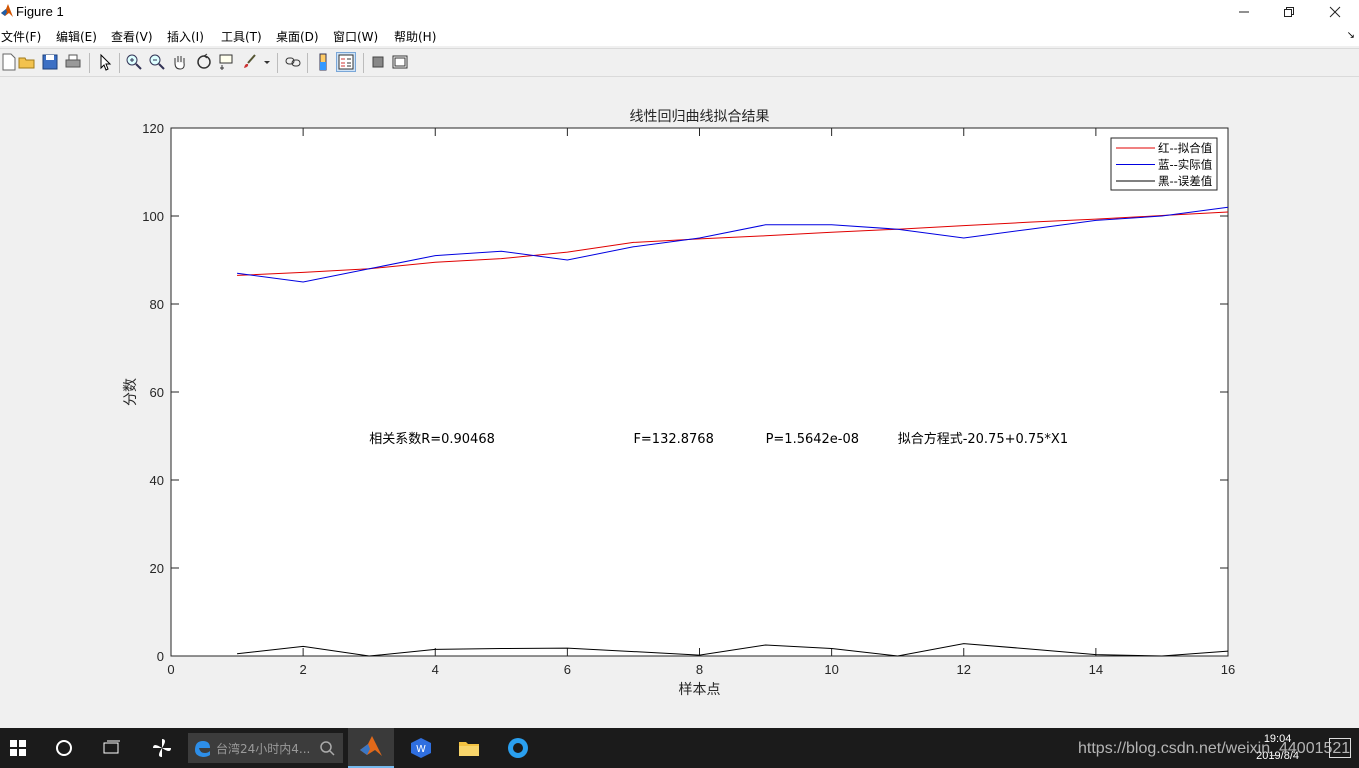 The image size is (1359, 768). Describe the element at coordinates (679, 12) in the screenshot. I see `title-bar: Figure 1` at that location.